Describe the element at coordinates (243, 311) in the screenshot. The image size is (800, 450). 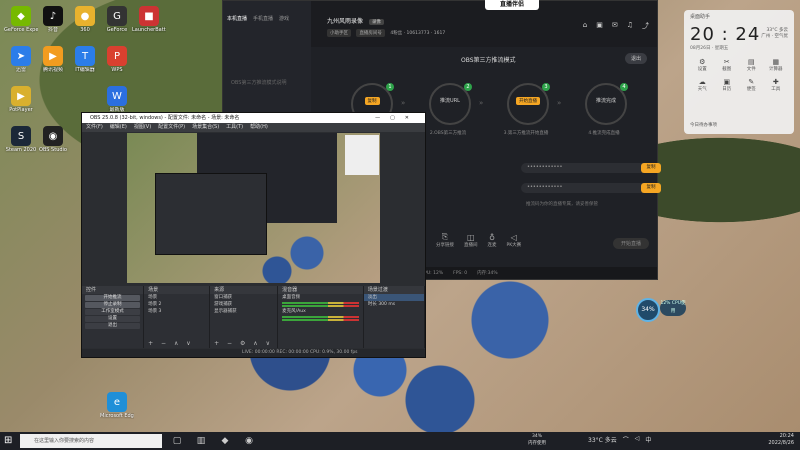
I see `source-item: 显示器捕获` at that location.